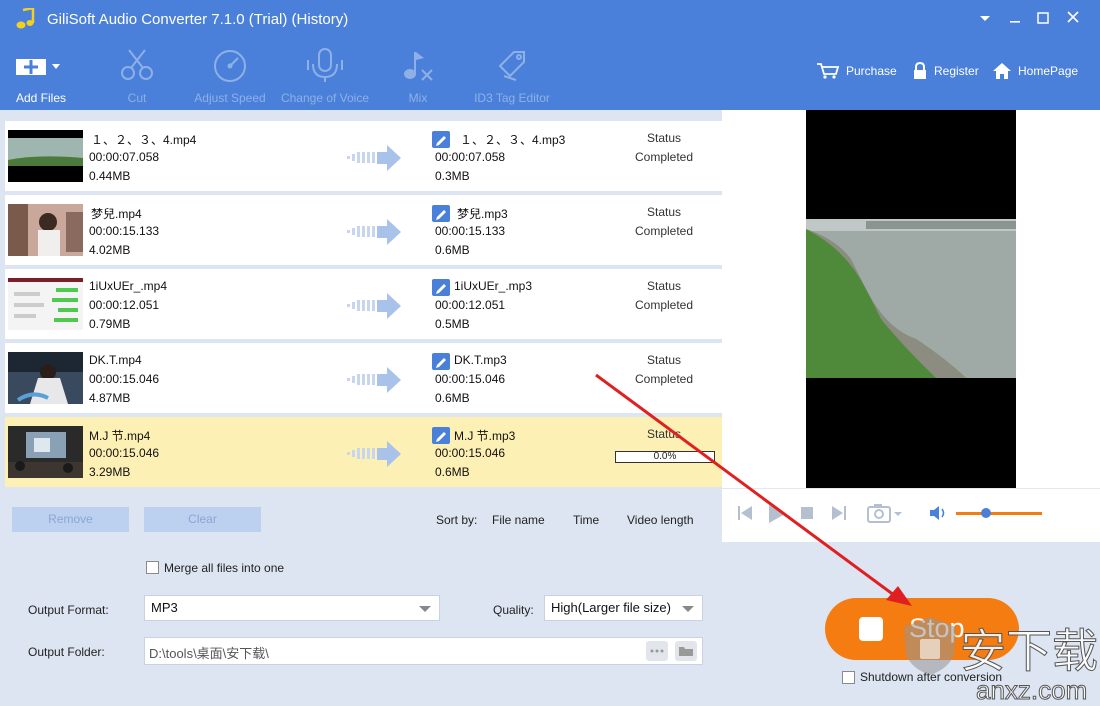 Image resolution: width=1100 pixels, height=706 pixels. What do you see at coordinates (423, 651) in the screenshot?
I see `output-folder-field: D:\tools\桌面\安下载\` at bounding box center [423, 651].